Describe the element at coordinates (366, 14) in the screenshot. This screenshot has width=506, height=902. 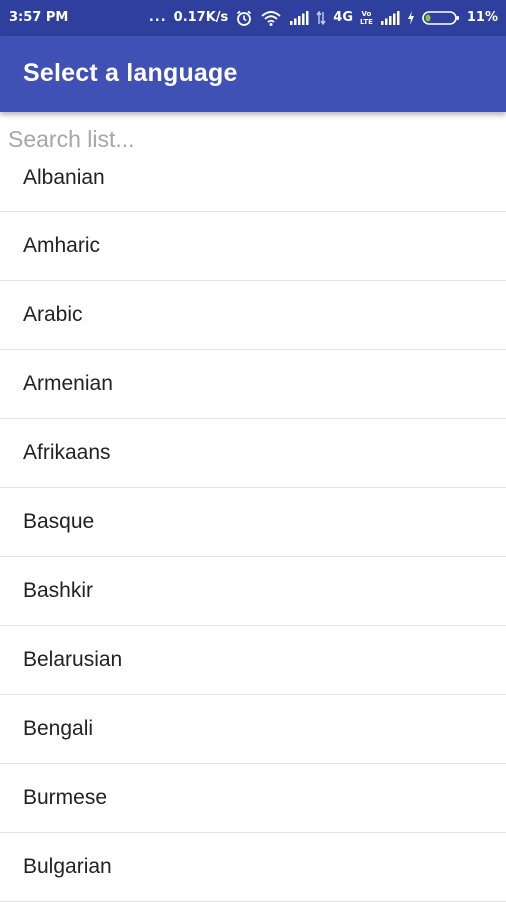
I see `volte-top: Vo` at that location.